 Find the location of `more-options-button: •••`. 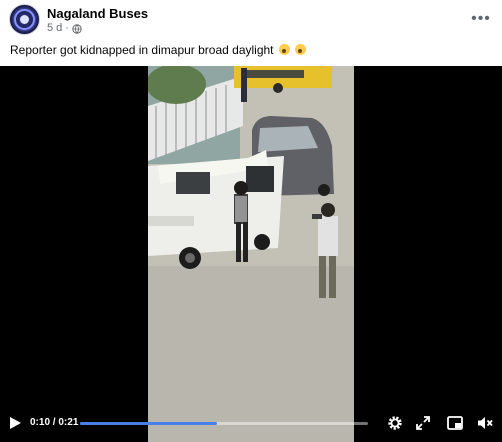

more-options-button: ••• is located at coordinates (481, 19).